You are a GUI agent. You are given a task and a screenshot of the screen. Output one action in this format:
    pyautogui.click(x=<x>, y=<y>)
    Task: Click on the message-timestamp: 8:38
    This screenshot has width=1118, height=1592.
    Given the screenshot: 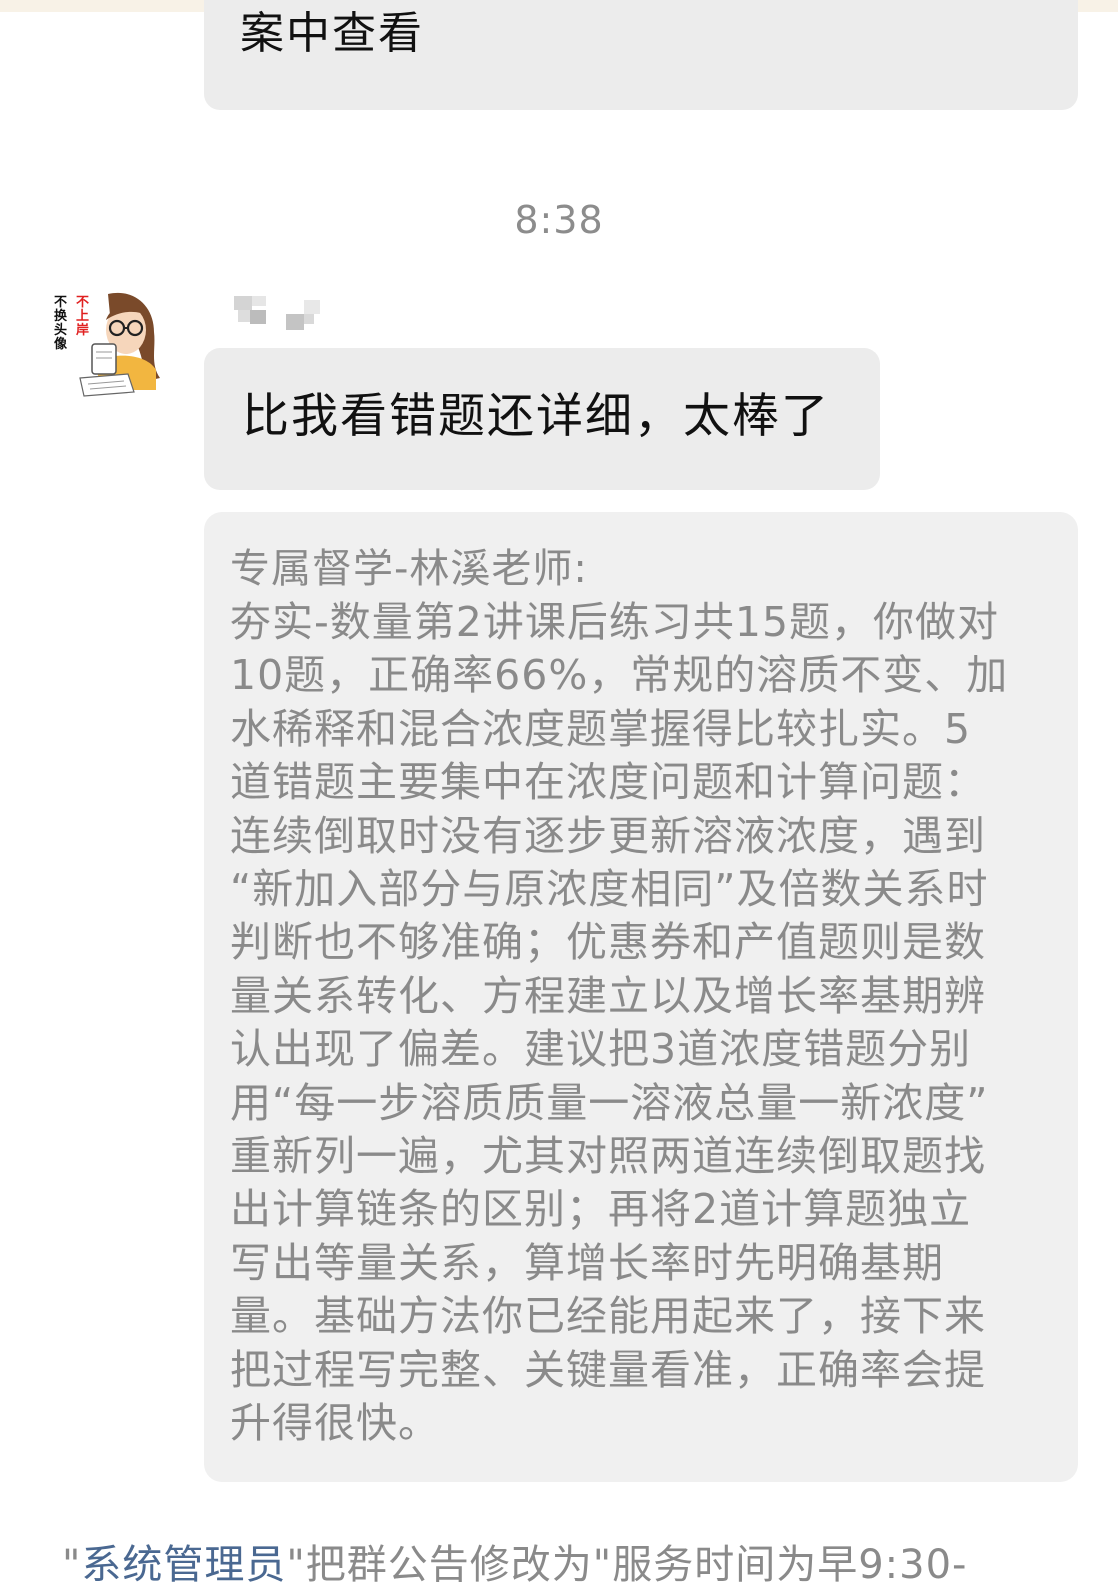 What is the action you would take?
    pyautogui.click(x=559, y=220)
    